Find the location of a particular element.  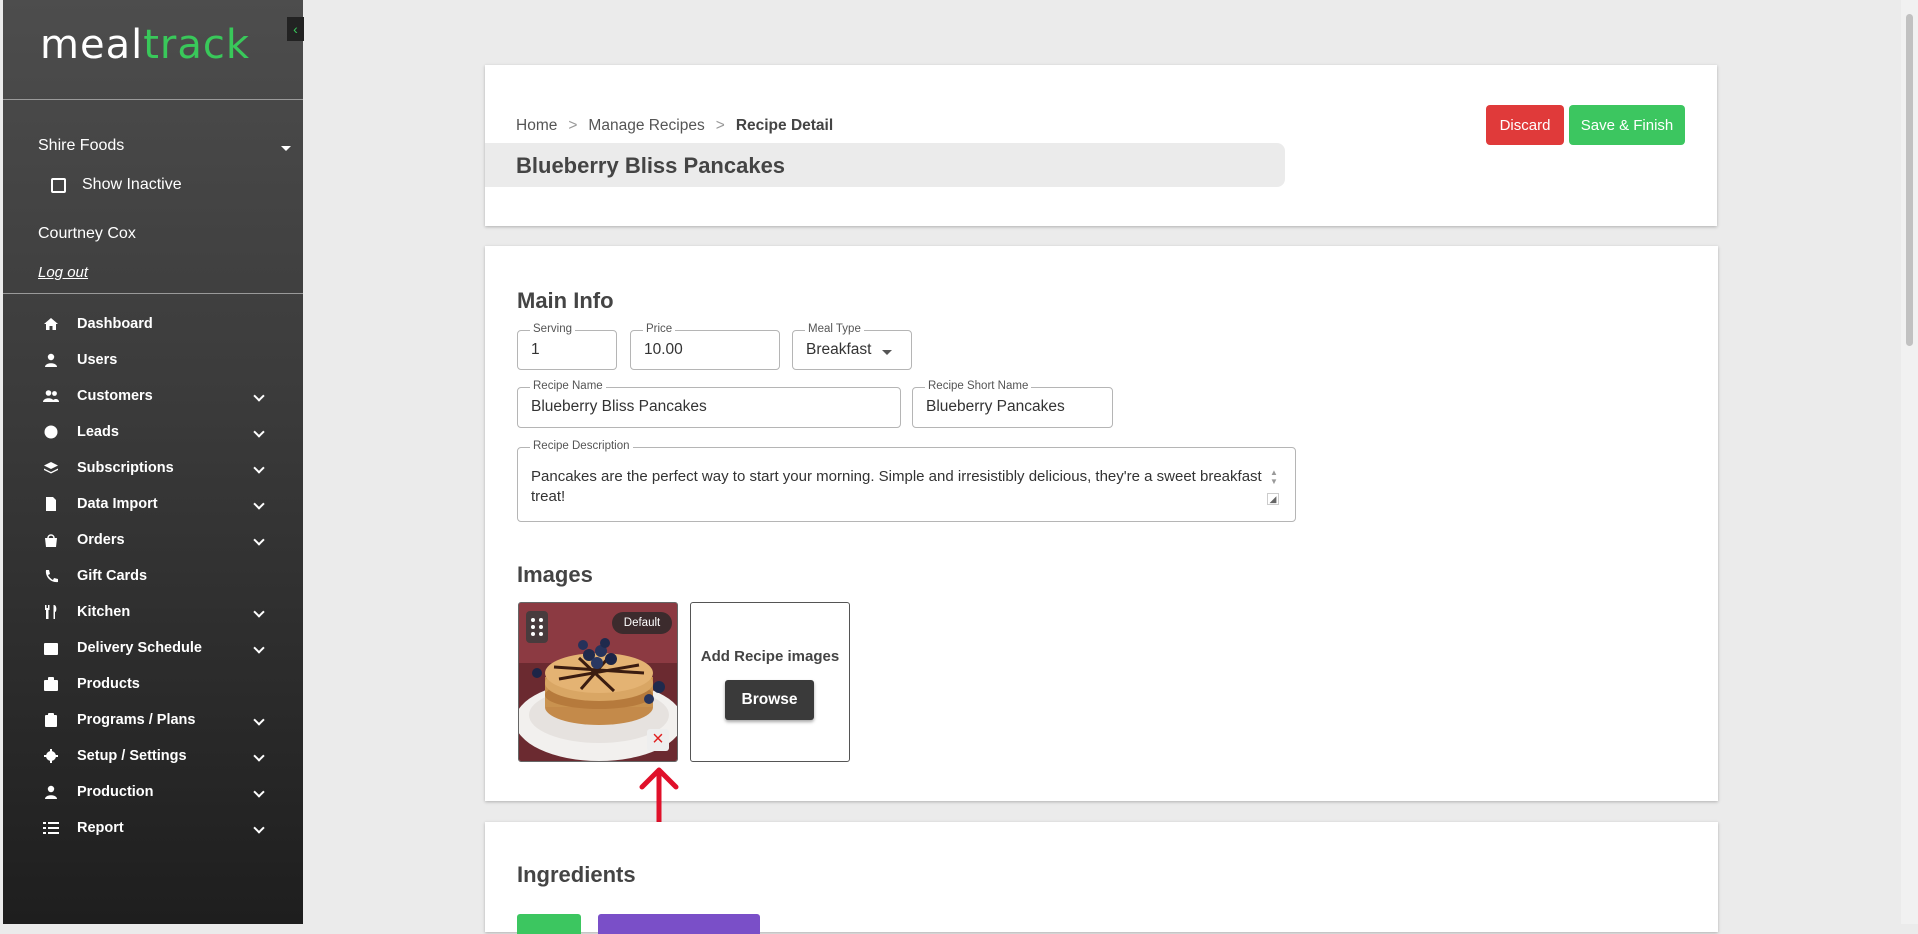

sidebar-item-label: Dashboard is located at coordinates (115, 324).